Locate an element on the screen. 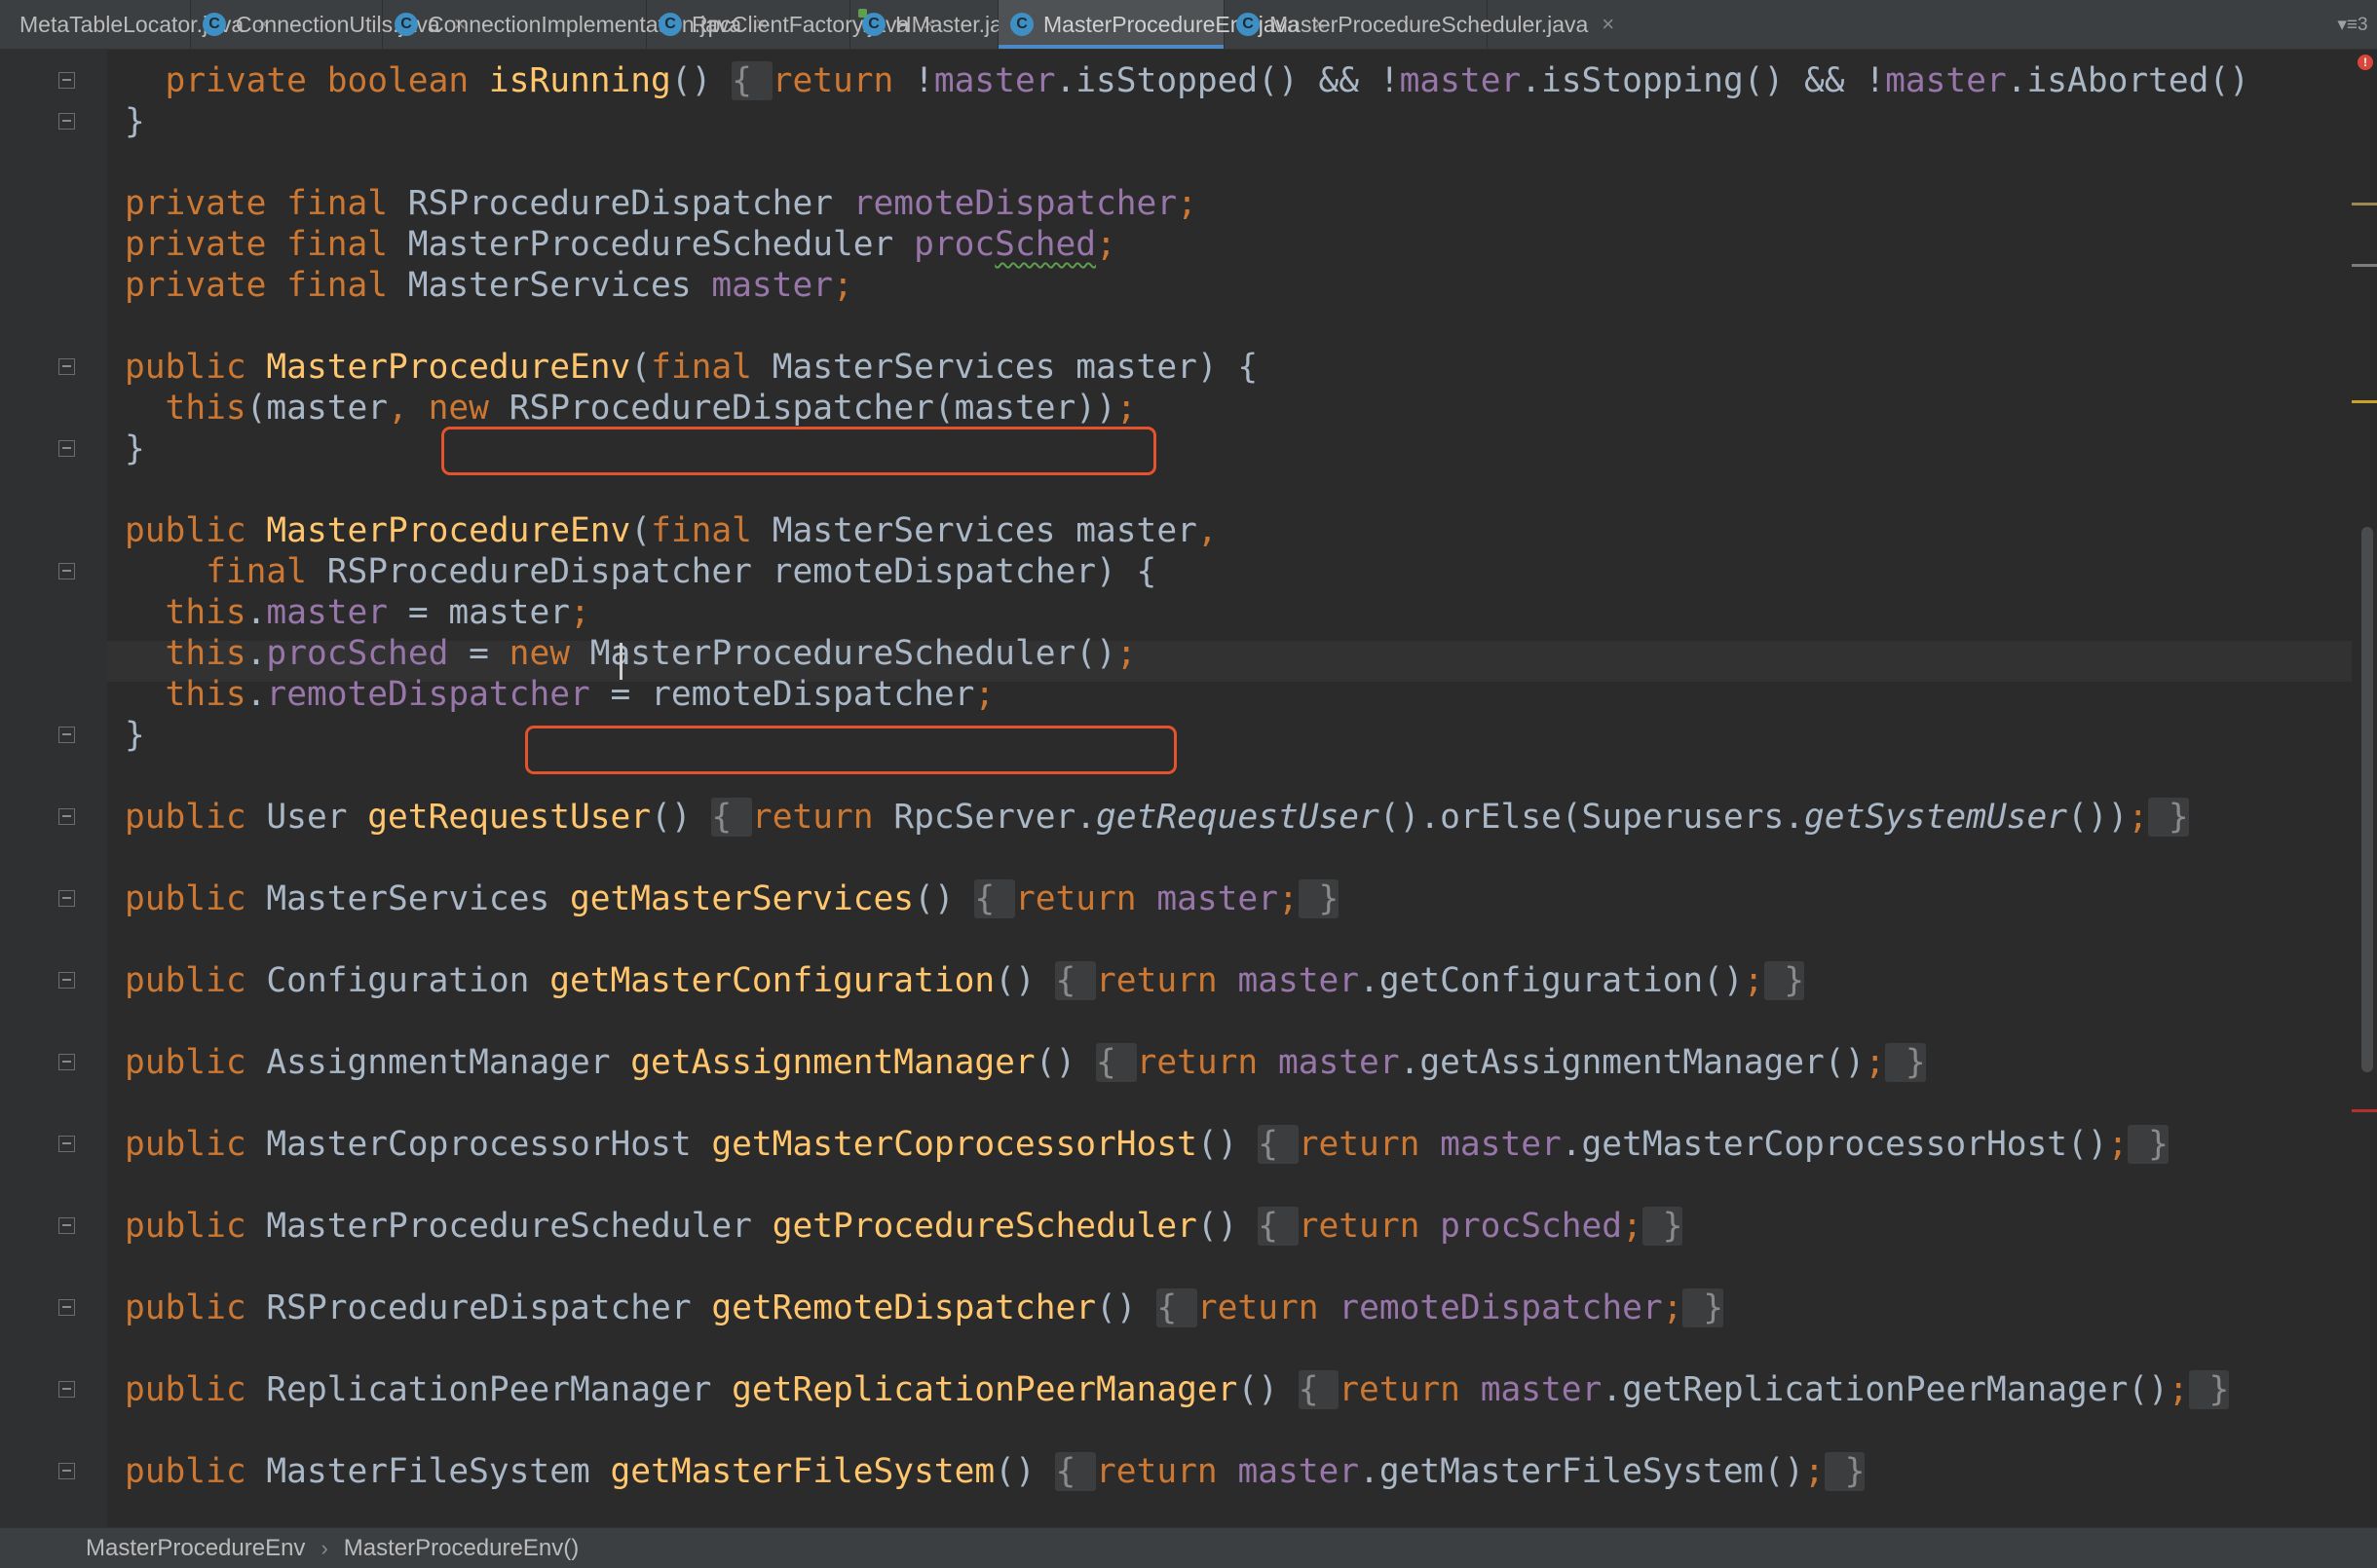  code-token: RSProcedureDispatcher is located at coordinates (489, 1307).